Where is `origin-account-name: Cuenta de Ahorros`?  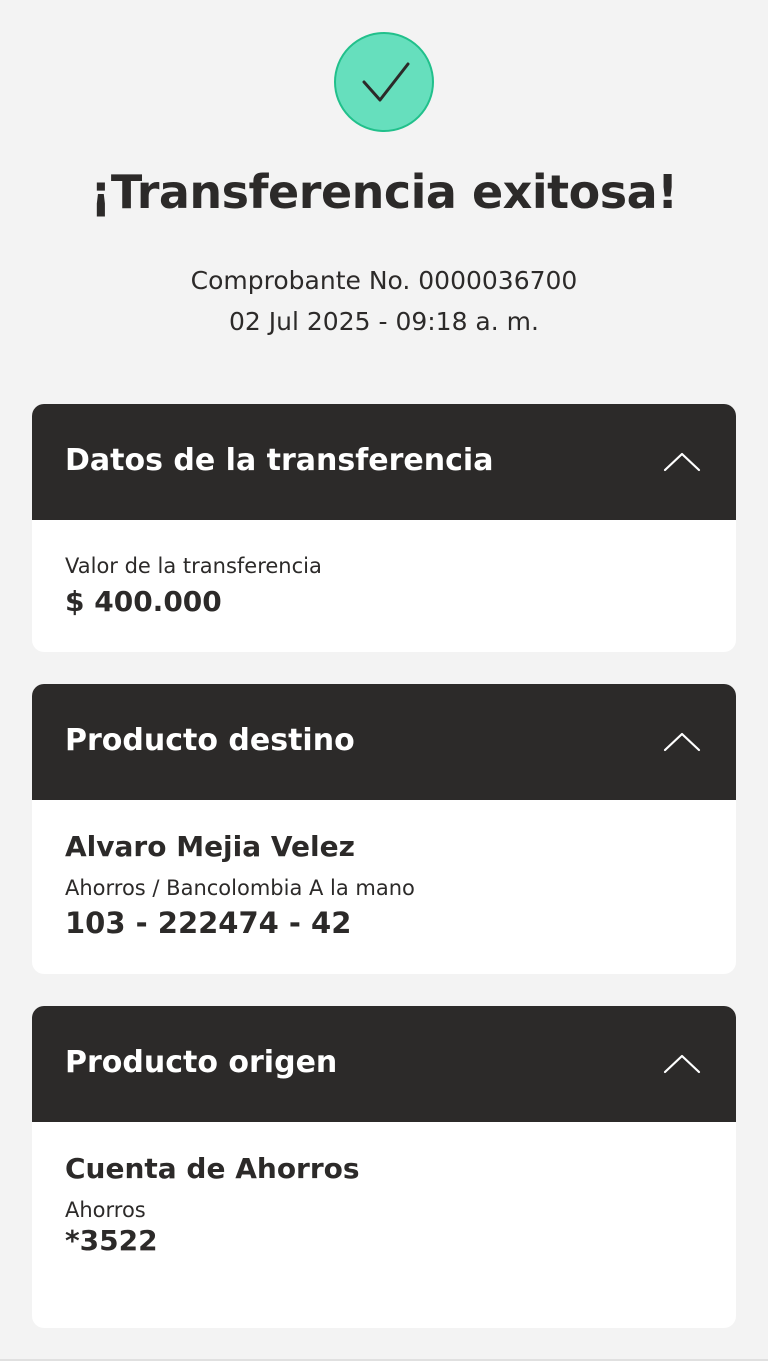 origin-account-name: Cuenta de Ahorros is located at coordinates (212, 1168).